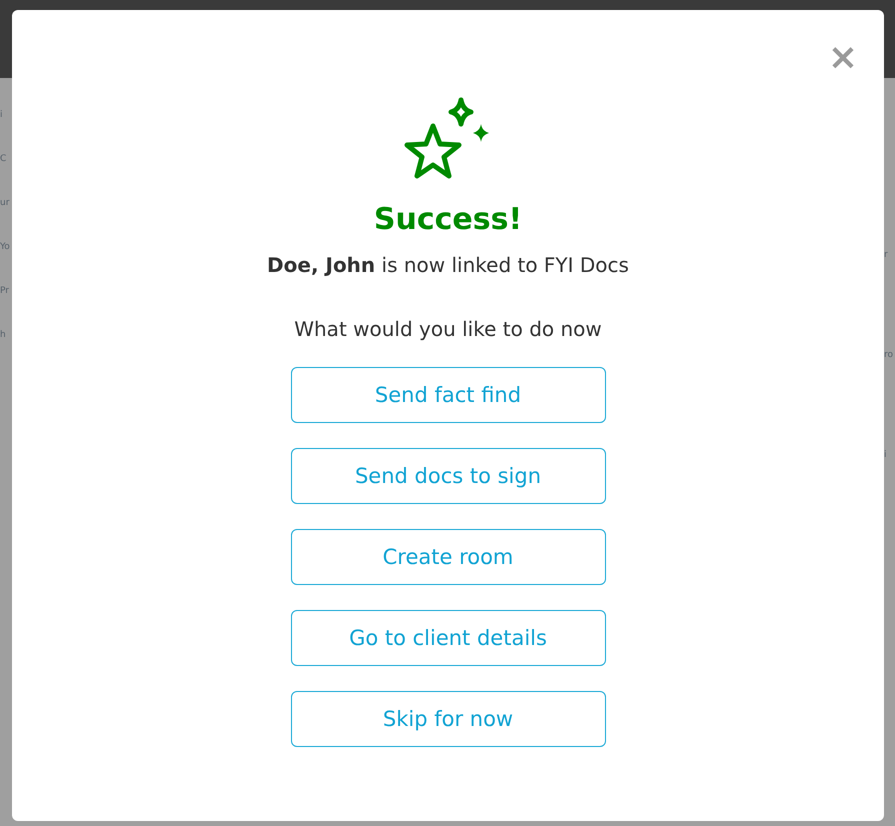 The height and width of the screenshot is (826, 895). Describe the element at coordinates (448, 476) in the screenshot. I see `action-button: Send docs to sign` at that location.